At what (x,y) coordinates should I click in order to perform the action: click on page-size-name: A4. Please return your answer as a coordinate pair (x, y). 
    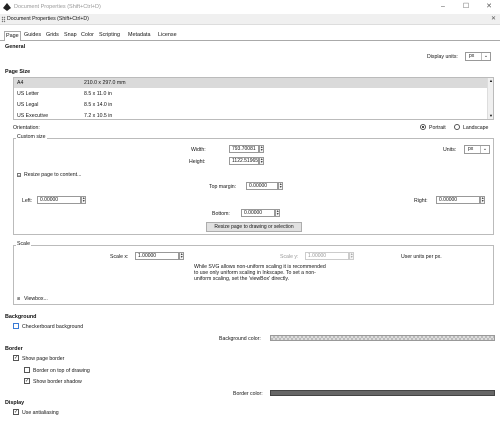
    Looking at the image, I should click on (20, 83).